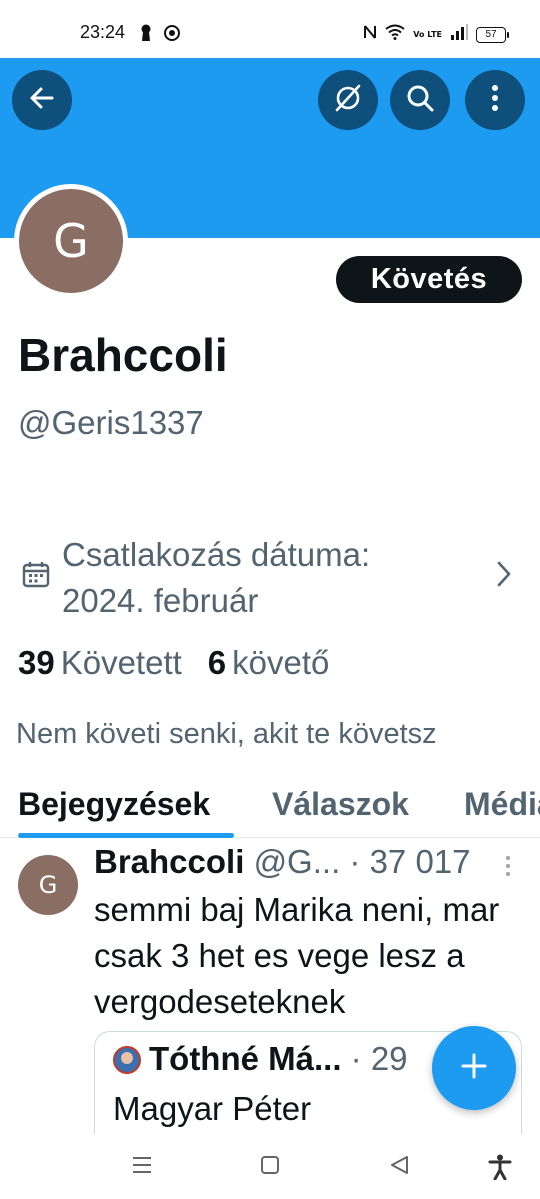 The height and width of the screenshot is (1199, 540). What do you see at coordinates (36, 576) in the screenshot?
I see `calendar-icon` at bounding box center [36, 576].